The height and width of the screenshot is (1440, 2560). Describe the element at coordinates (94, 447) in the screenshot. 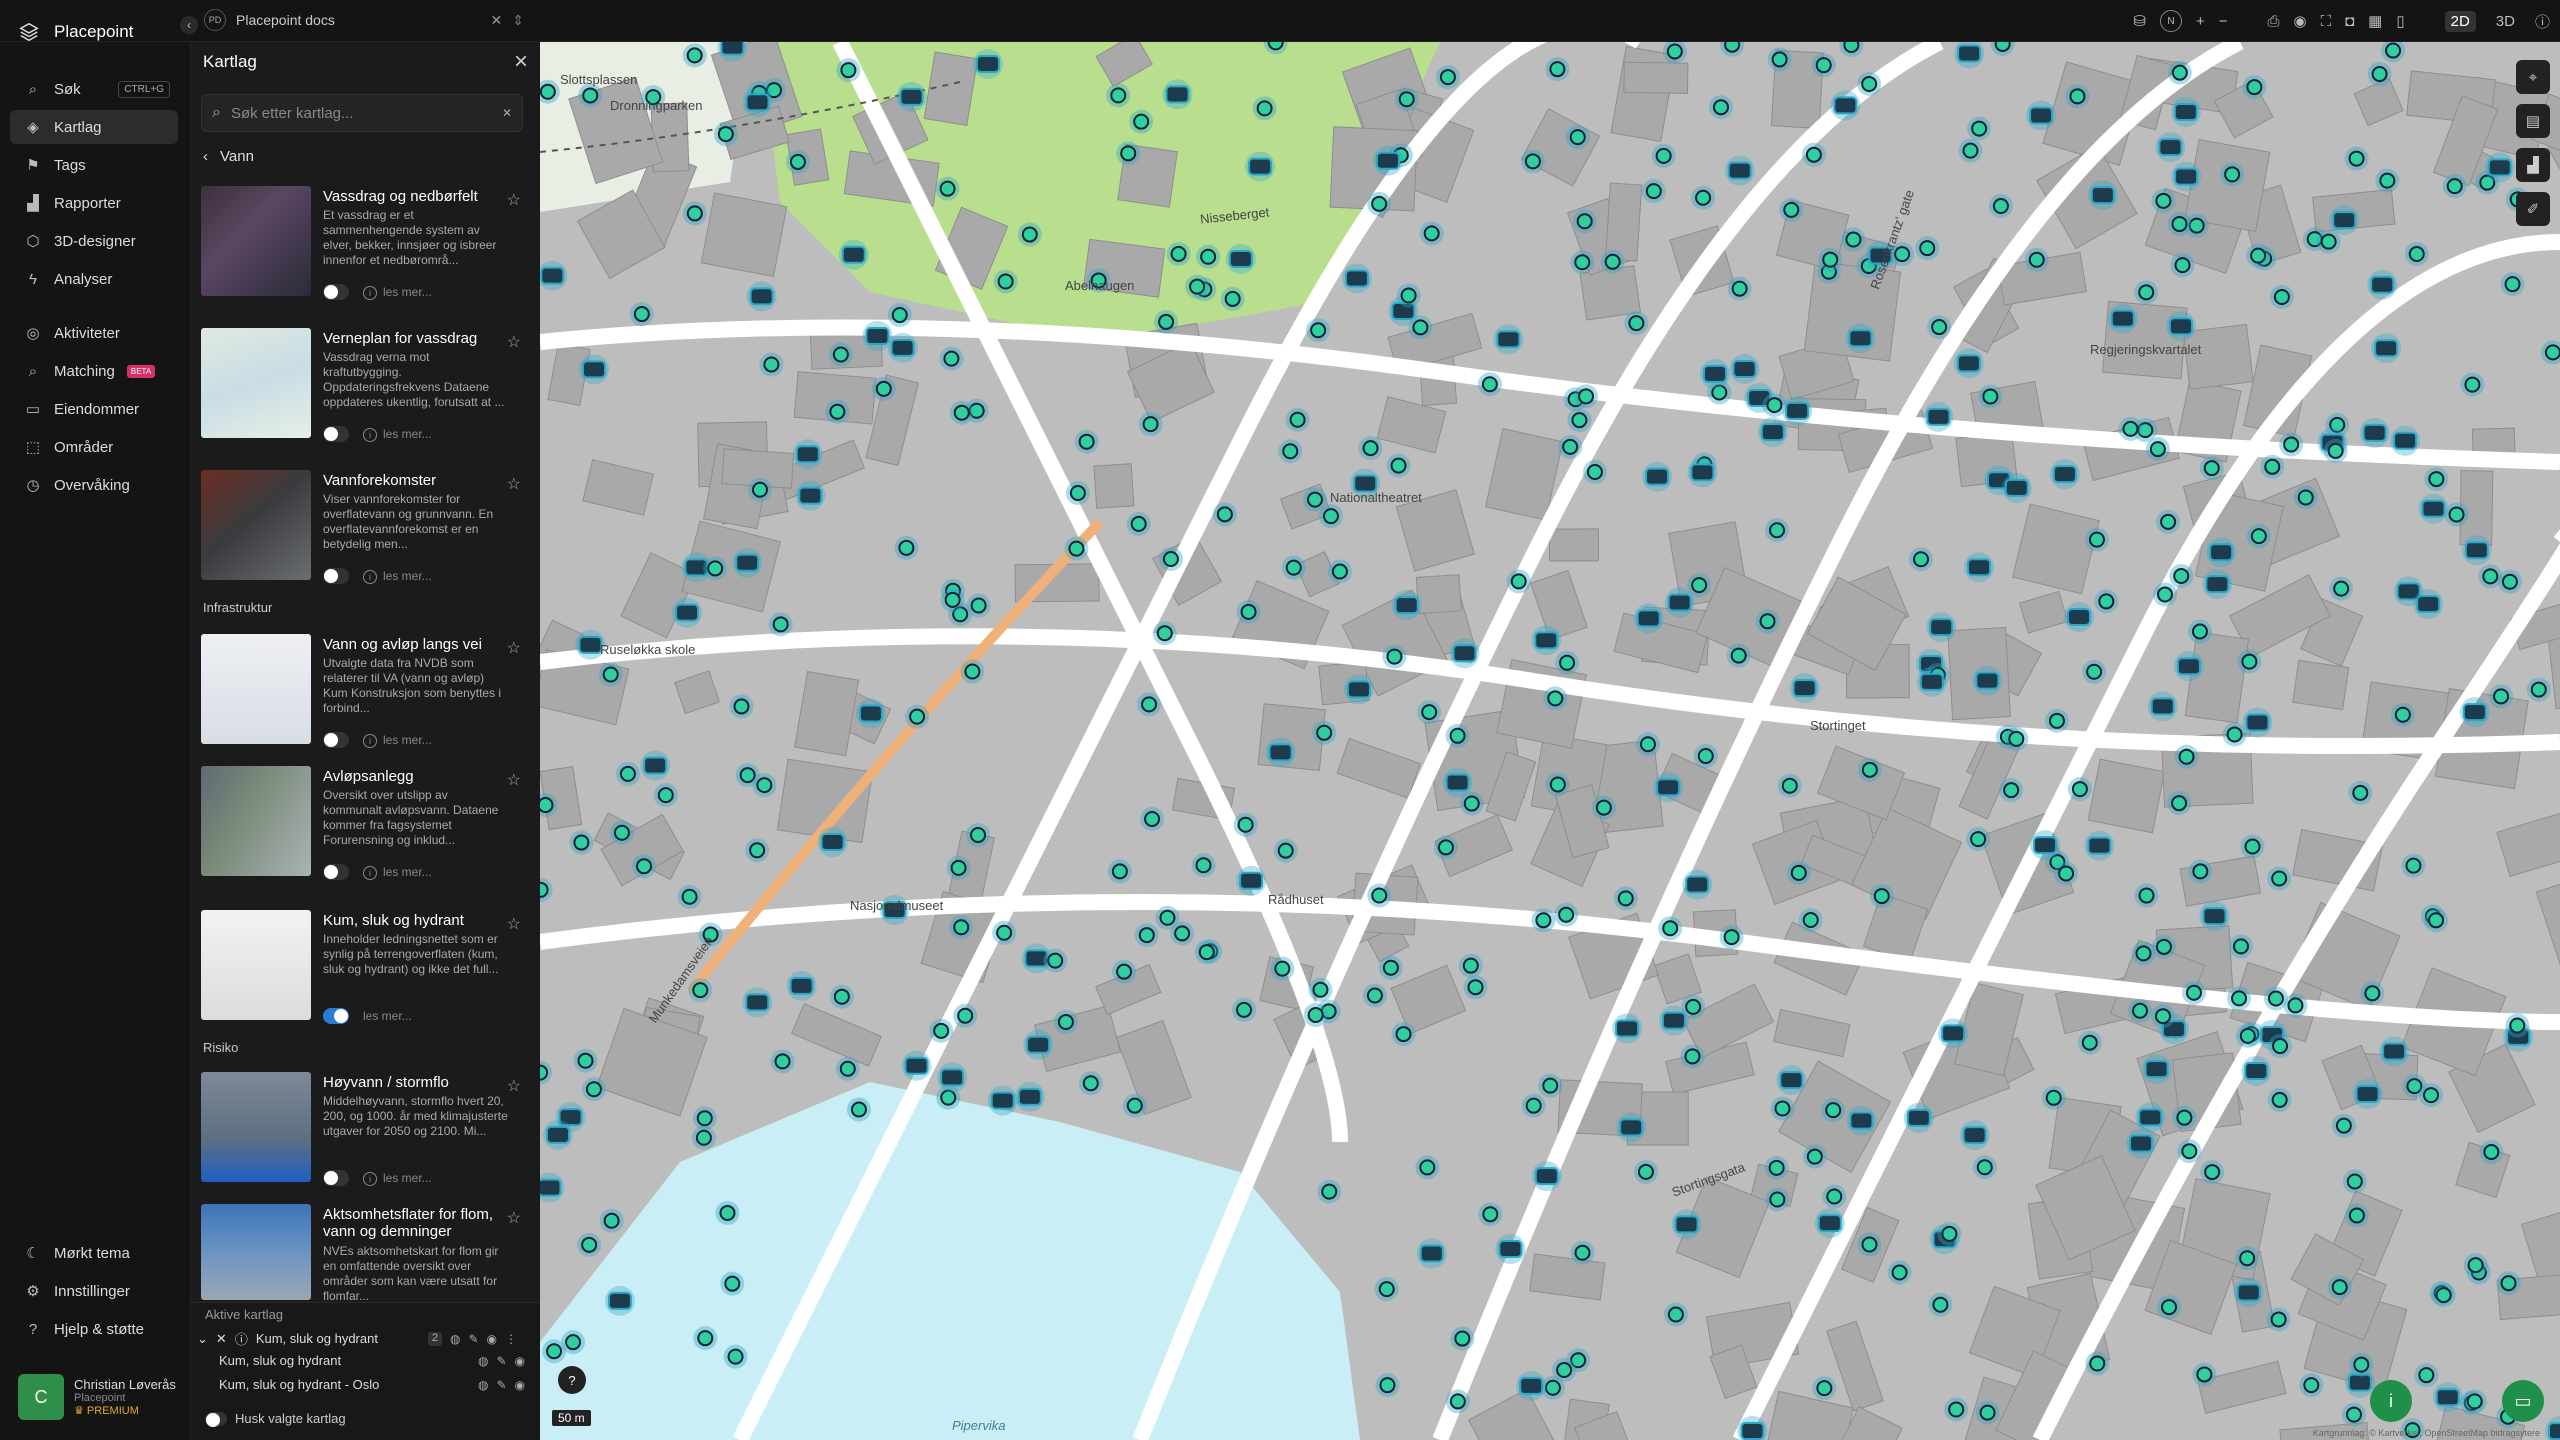

I see `nav-item-areas: ⬚ Områder` at that location.